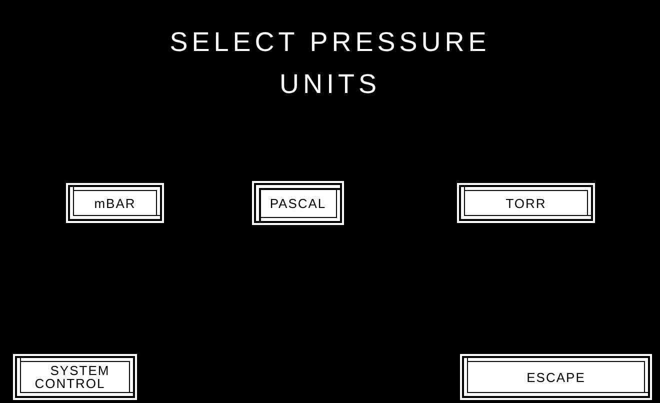 The width and height of the screenshot is (660, 403). Describe the element at coordinates (526, 203) in the screenshot. I see `unit-button: TORR` at that location.